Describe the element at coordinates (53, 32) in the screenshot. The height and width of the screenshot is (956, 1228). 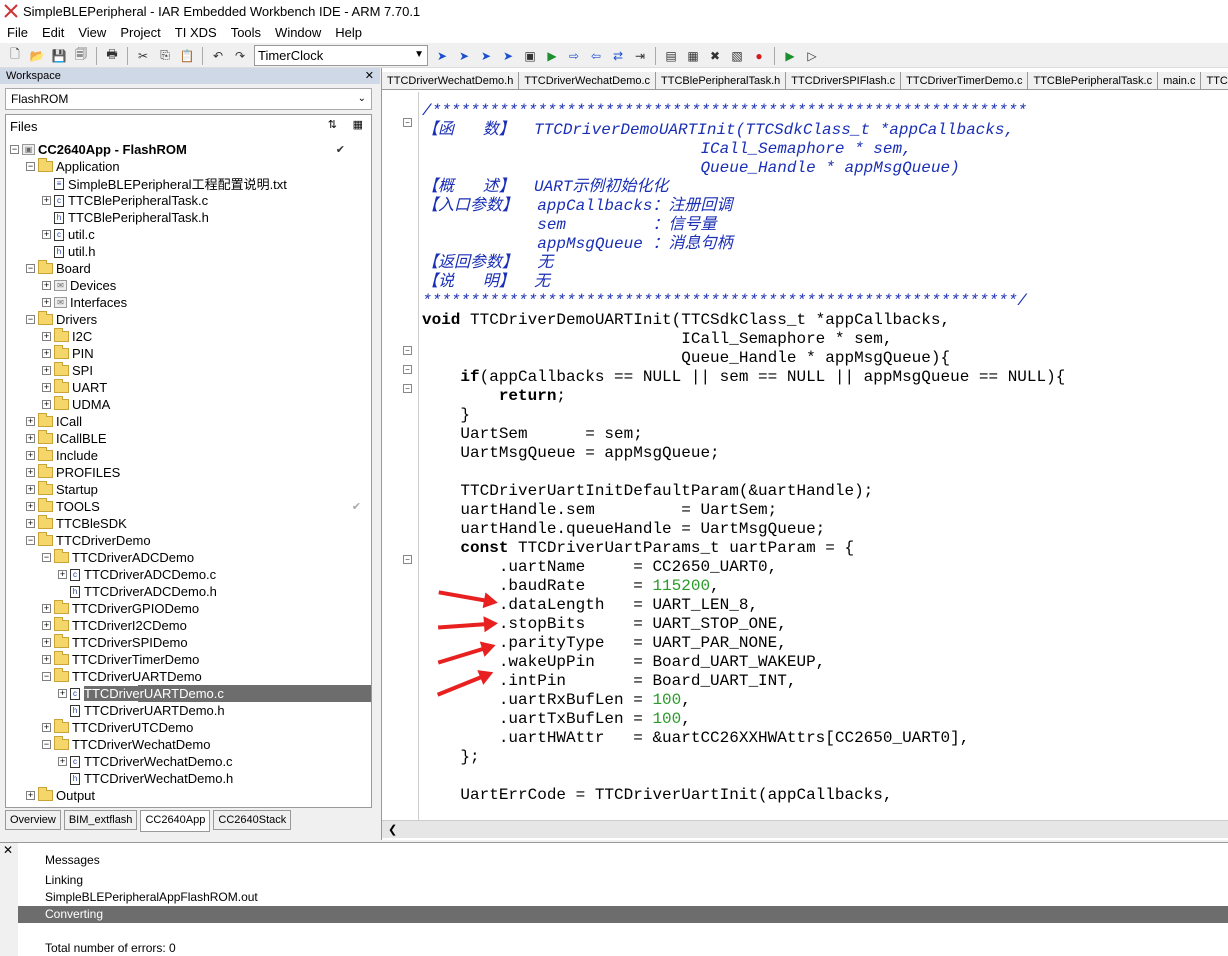
I see `menu-edit: Edit` at that location.